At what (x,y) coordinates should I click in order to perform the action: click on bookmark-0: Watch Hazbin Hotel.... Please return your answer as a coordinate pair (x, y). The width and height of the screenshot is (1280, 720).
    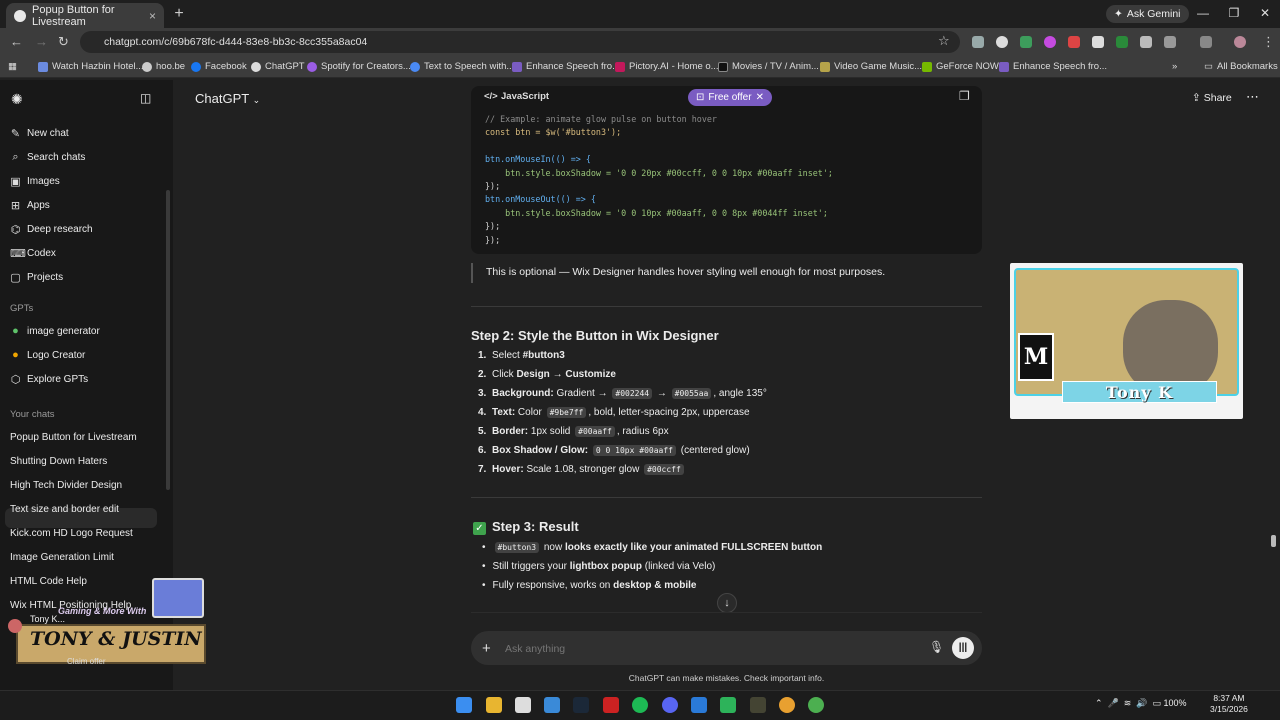
    Looking at the image, I should click on (91, 66).